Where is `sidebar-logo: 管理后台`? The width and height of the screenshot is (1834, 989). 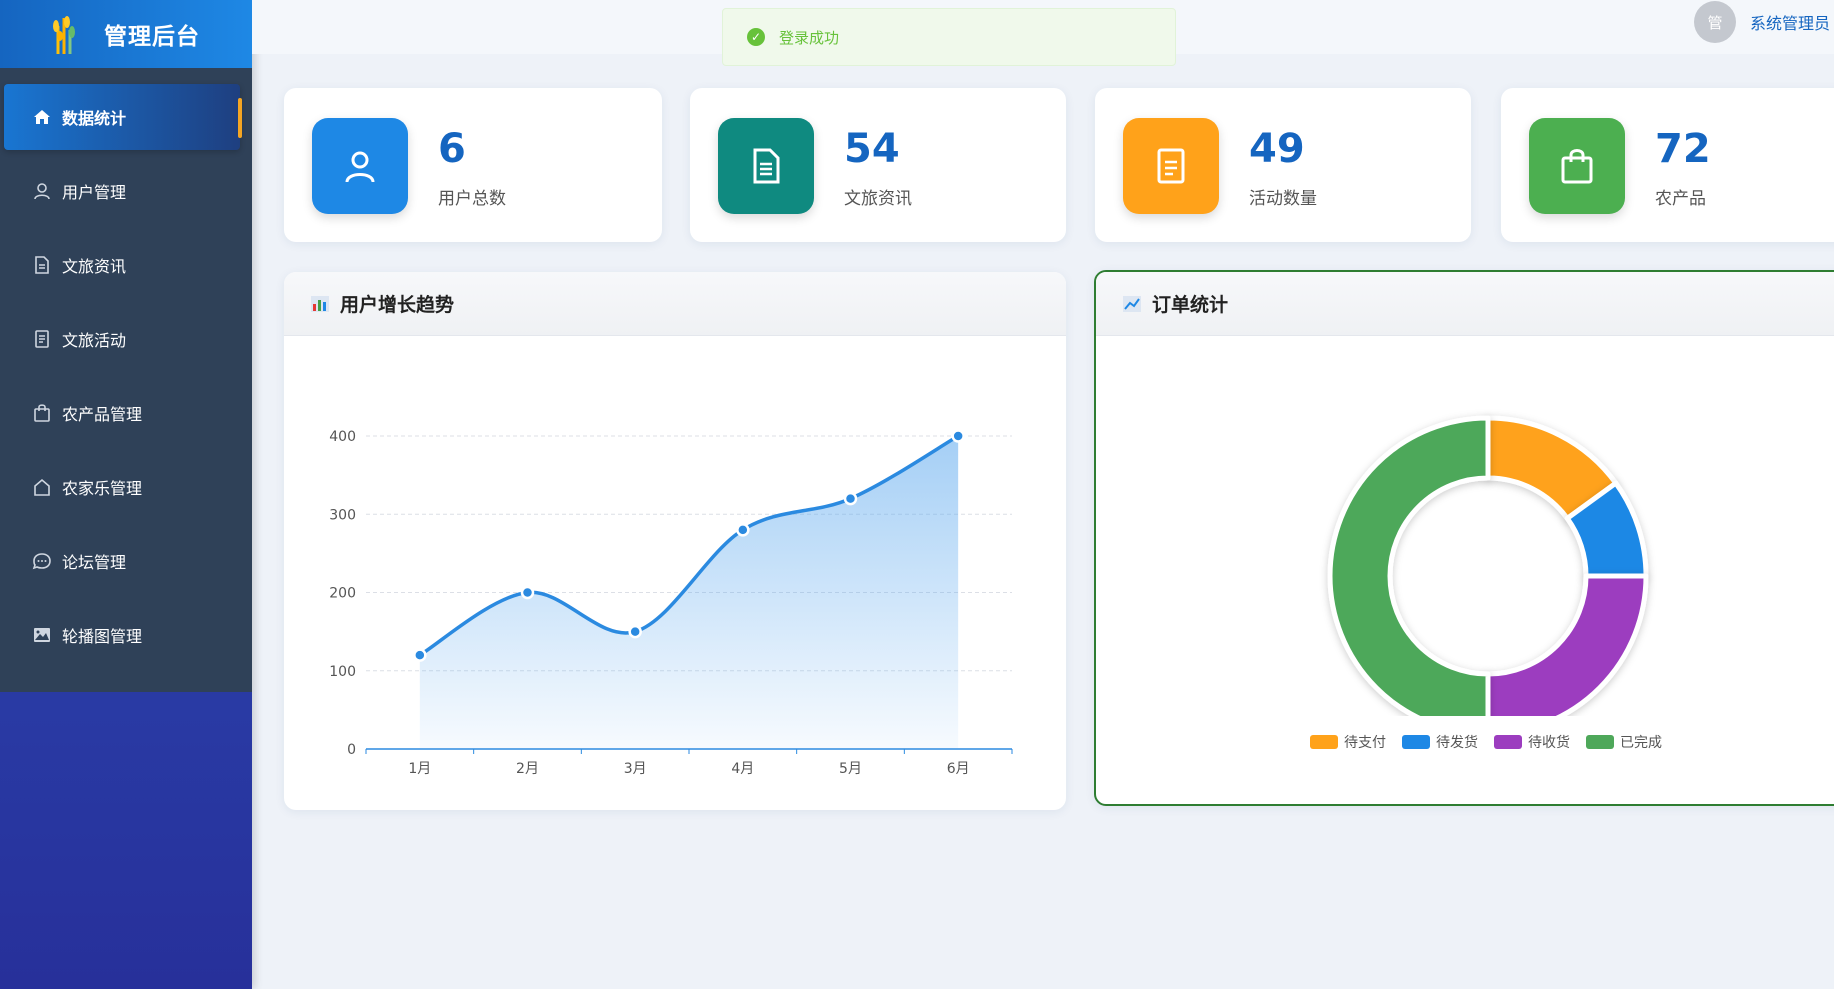
sidebar-logo: 管理后台 is located at coordinates (126, 34).